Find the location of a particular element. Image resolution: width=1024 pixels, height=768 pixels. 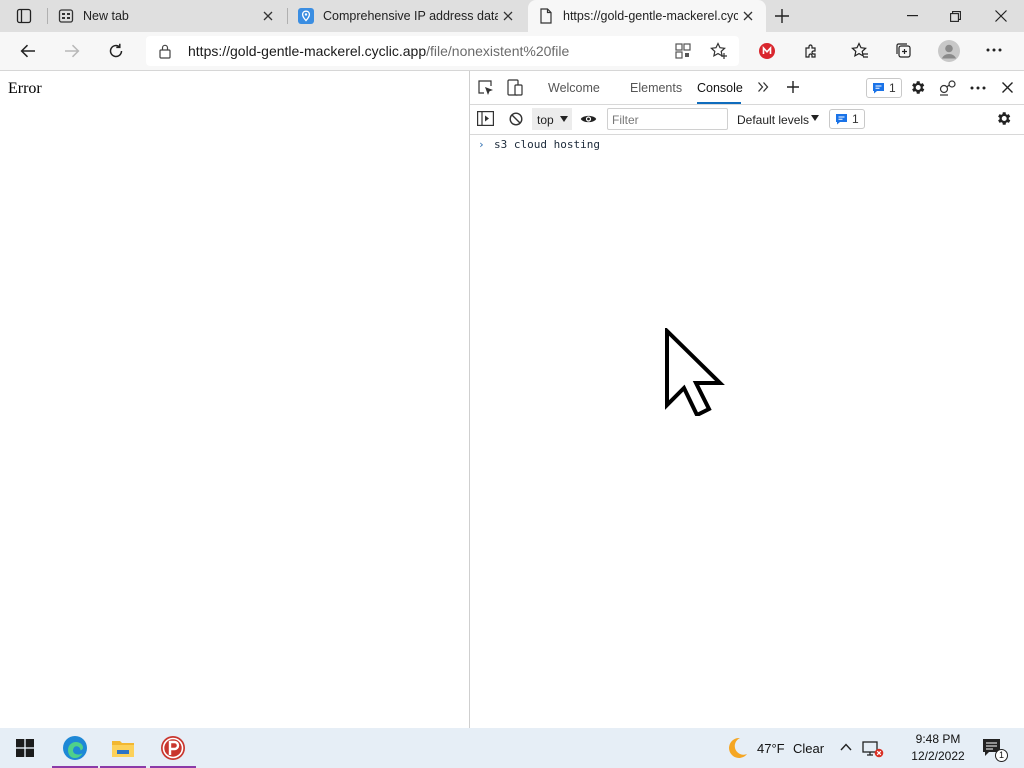

plus-icon is located at coordinates (782, 16).